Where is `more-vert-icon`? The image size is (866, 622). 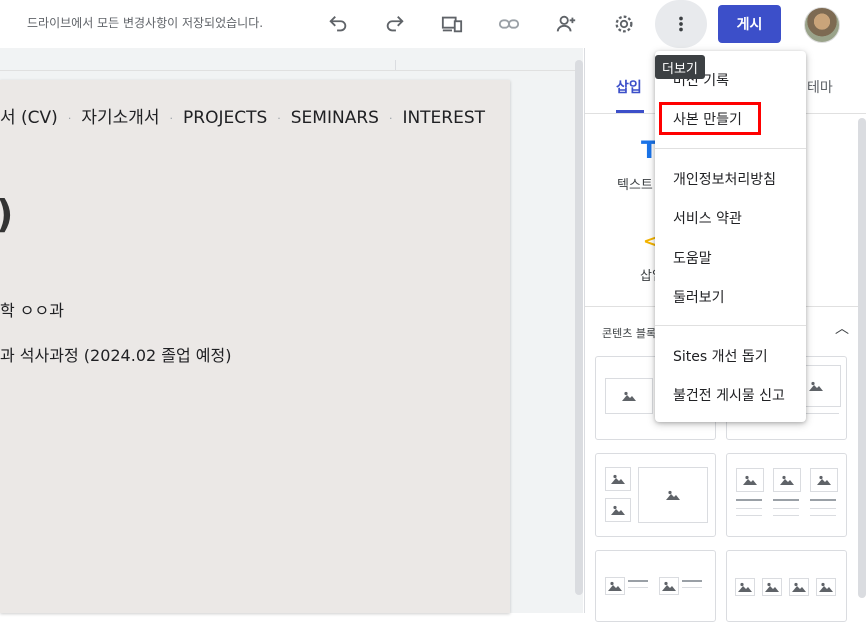
more-vert-icon is located at coordinates (681, 24).